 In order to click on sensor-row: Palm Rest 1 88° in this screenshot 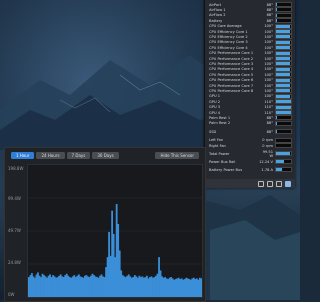, I will do `click(250, 118)`.